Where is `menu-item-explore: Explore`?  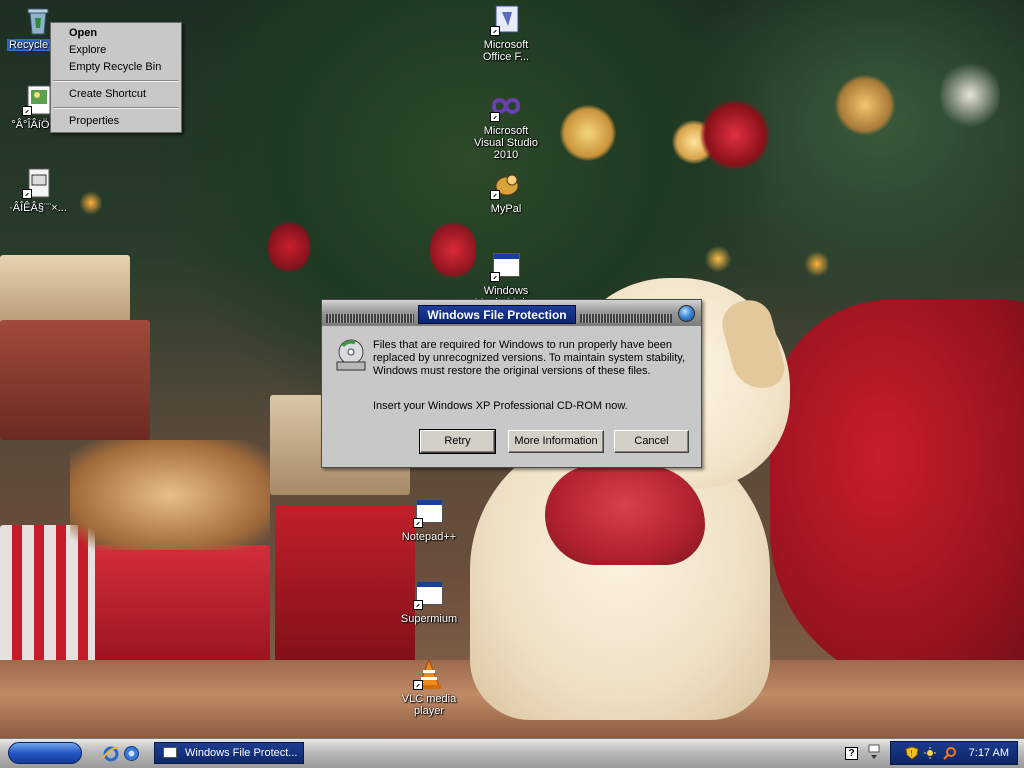 menu-item-explore: Explore is located at coordinates (116, 50).